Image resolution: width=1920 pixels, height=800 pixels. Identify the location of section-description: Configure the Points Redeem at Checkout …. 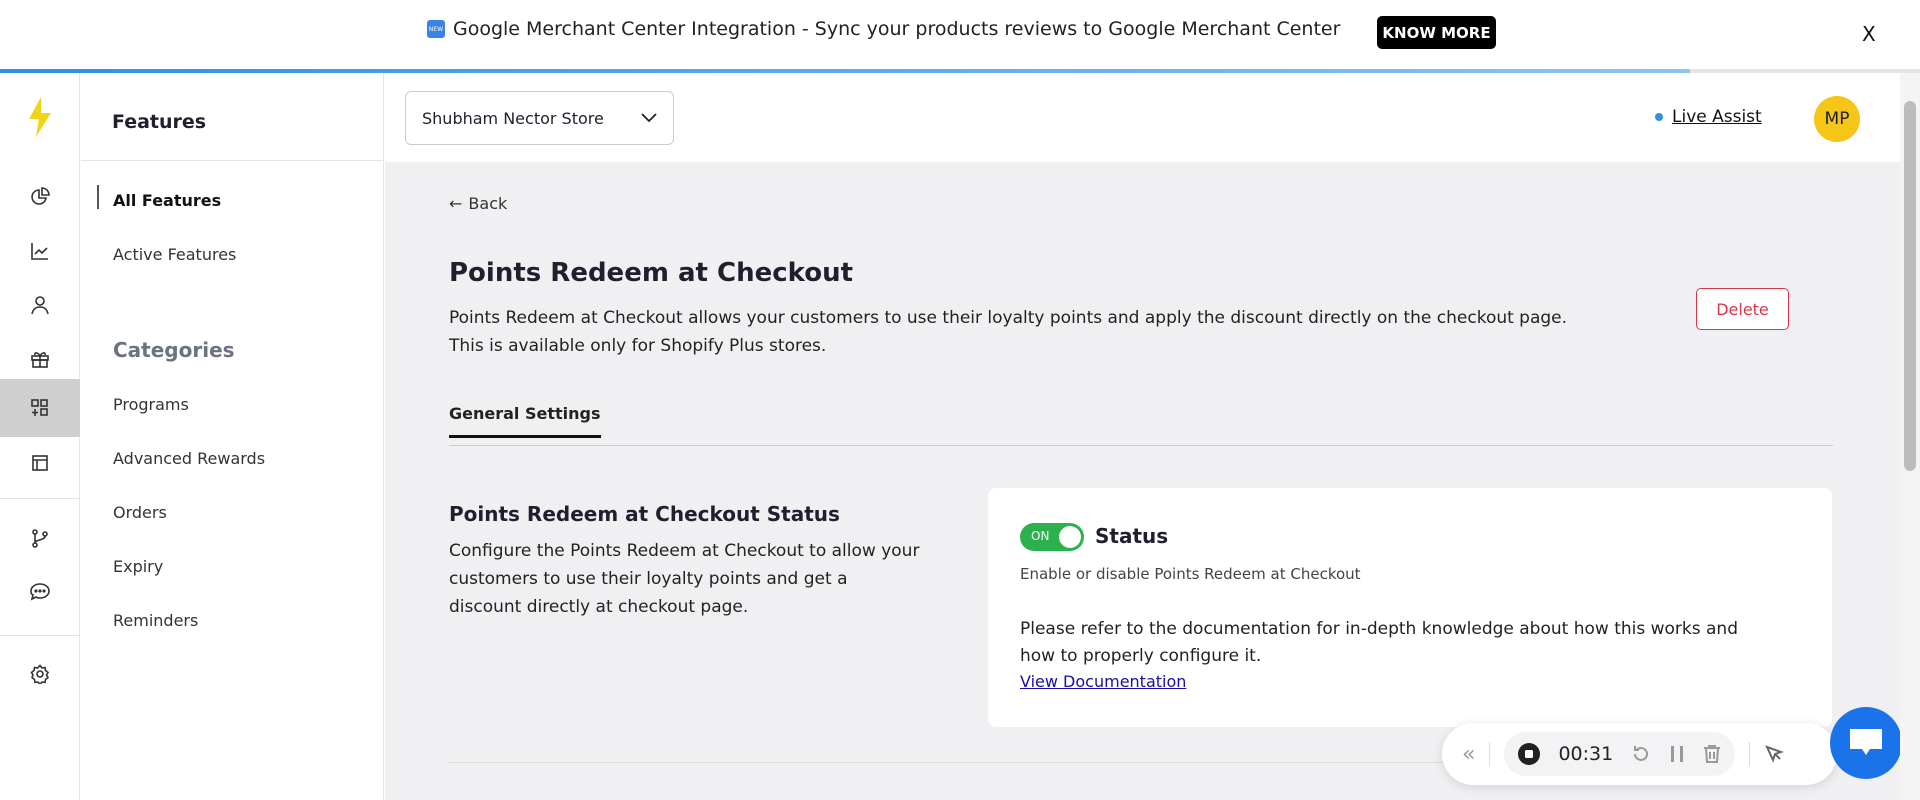
(684, 551).